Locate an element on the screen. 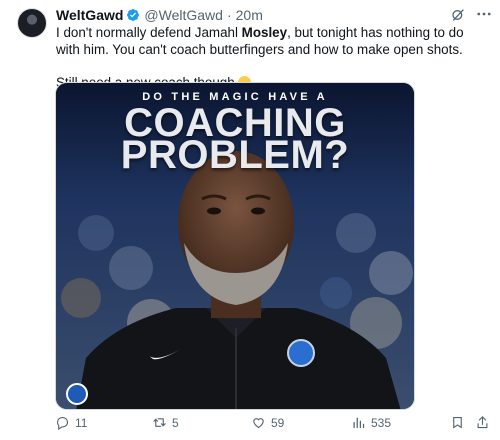  views-icon is located at coordinates (359, 423).